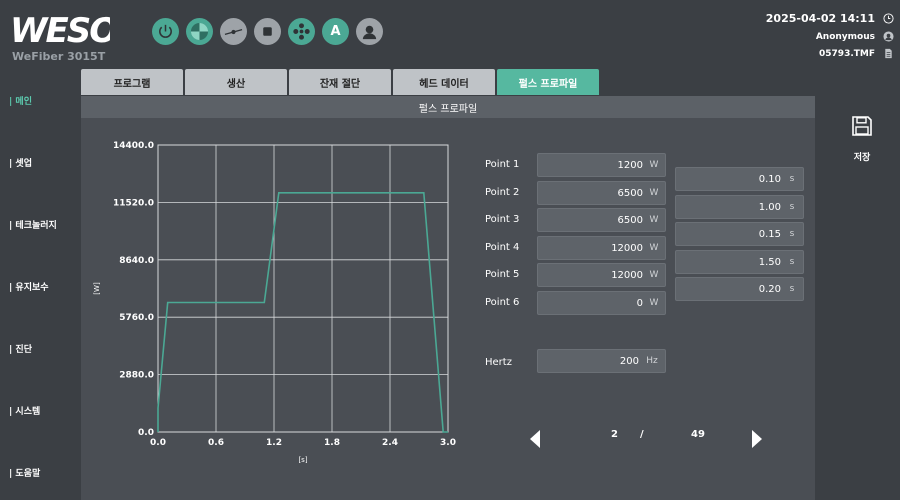  Describe the element at coordinates (133, 146) in the screenshot. I see `y-tick-label: 14400.0` at that location.